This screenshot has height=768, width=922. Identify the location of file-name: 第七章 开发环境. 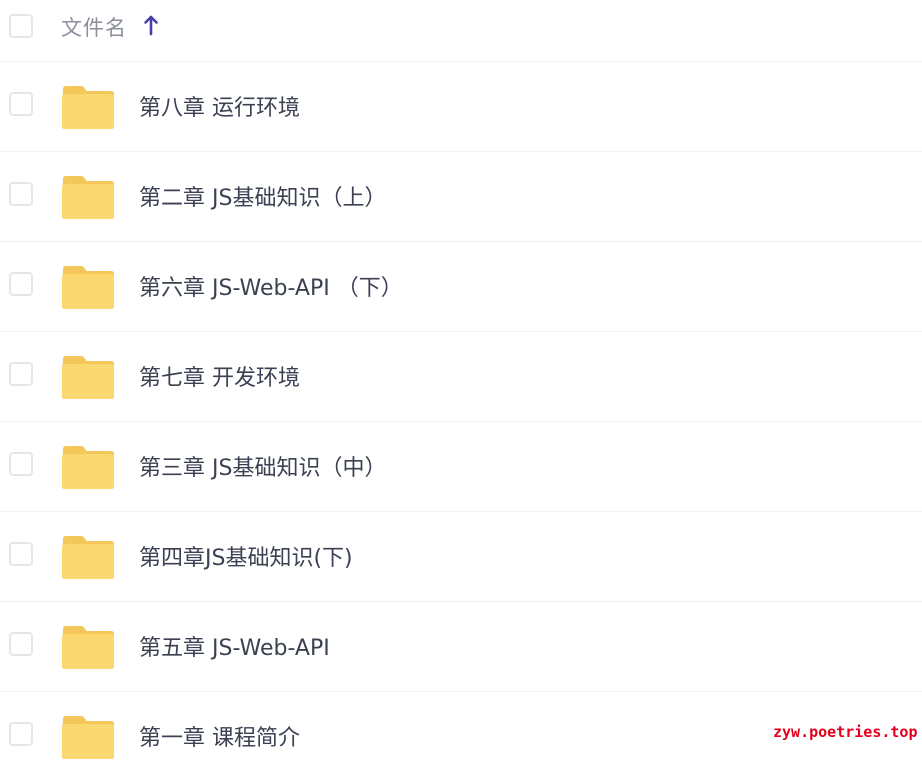
(219, 376).